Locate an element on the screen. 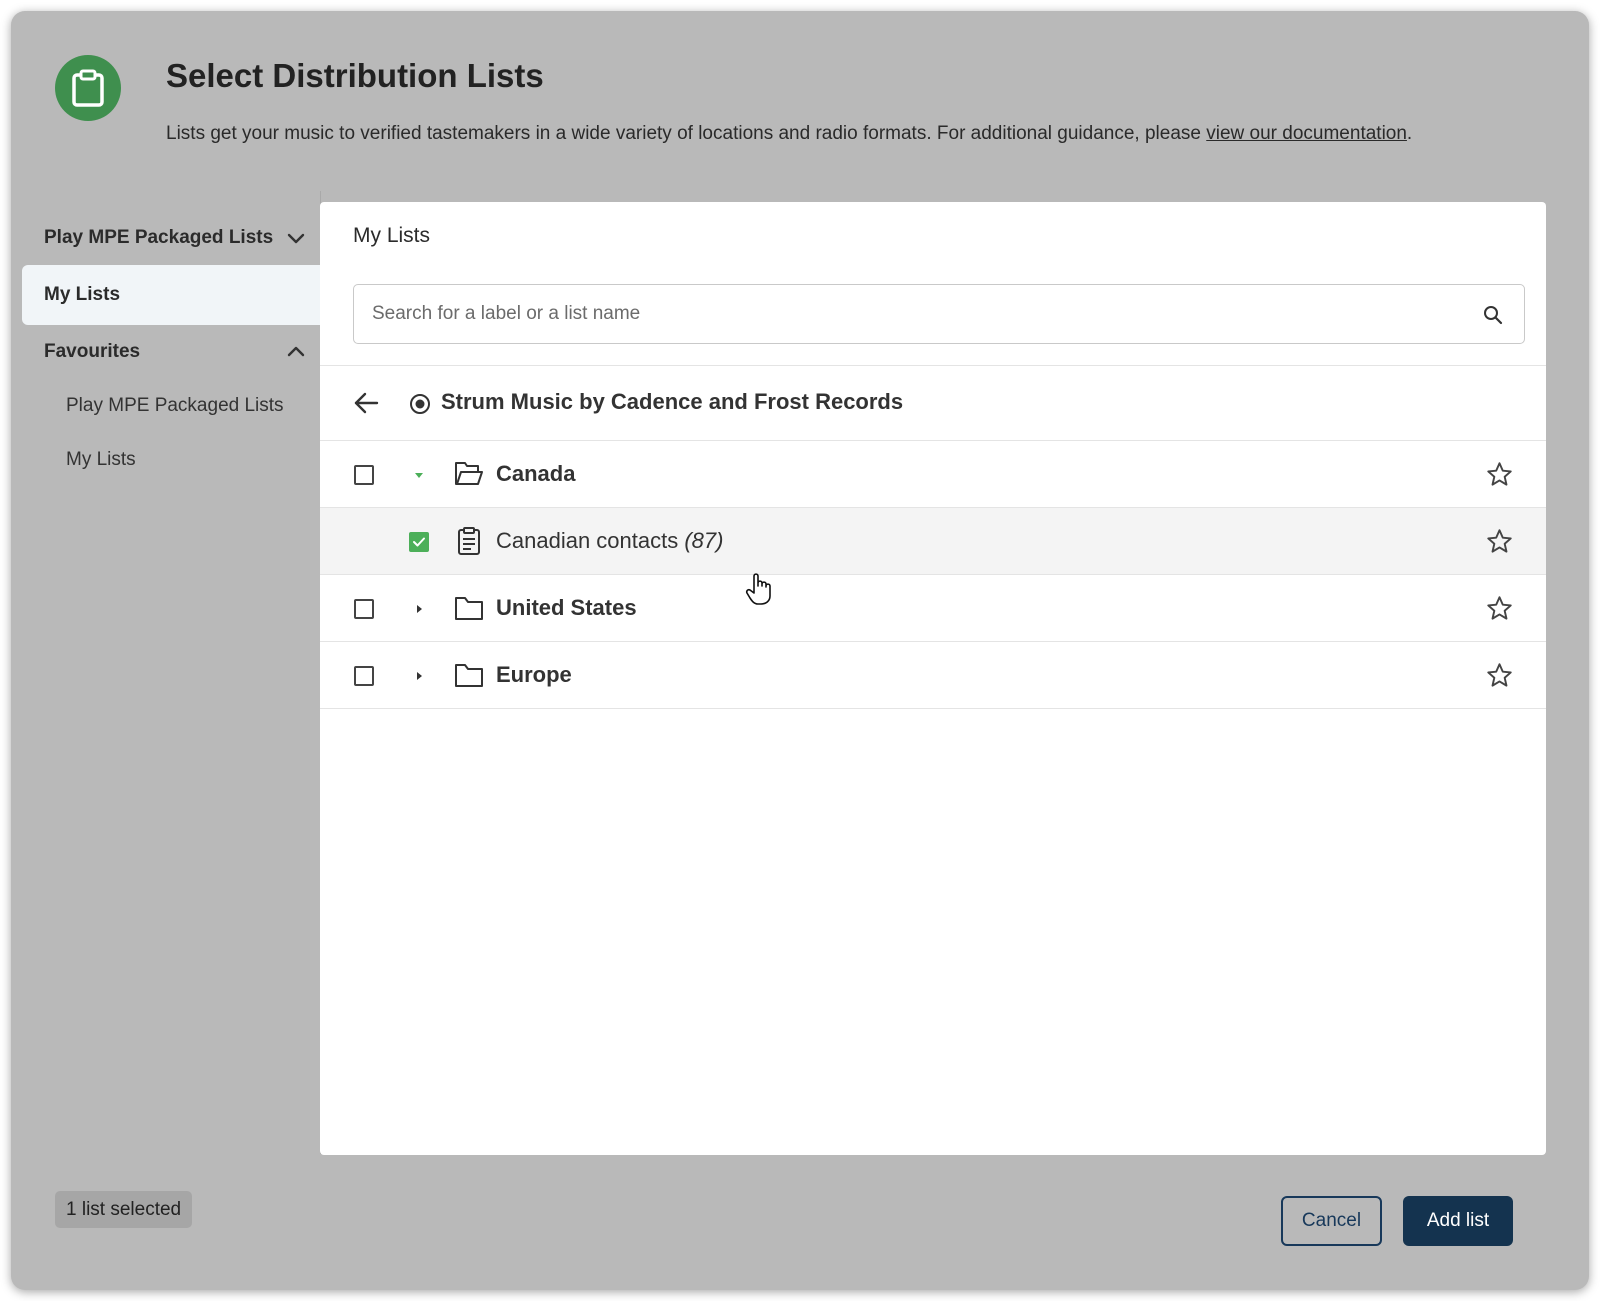 The width and height of the screenshot is (1600, 1301). sidebar-item-favourites: Favourites is located at coordinates (171, 352).